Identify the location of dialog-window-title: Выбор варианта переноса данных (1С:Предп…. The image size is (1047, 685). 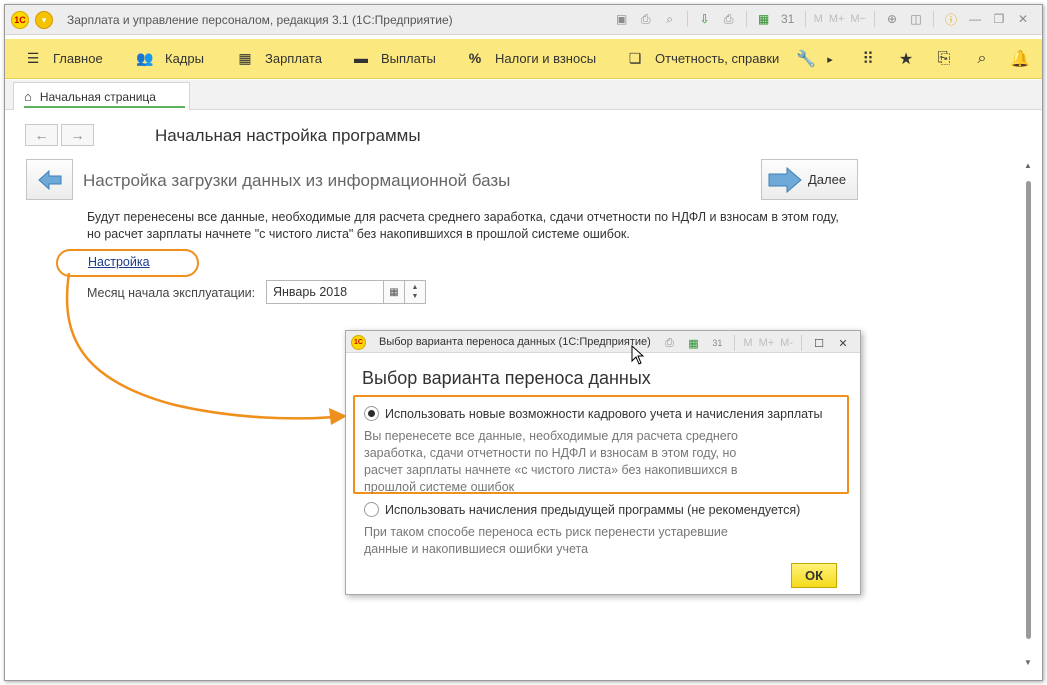
(515, 342).